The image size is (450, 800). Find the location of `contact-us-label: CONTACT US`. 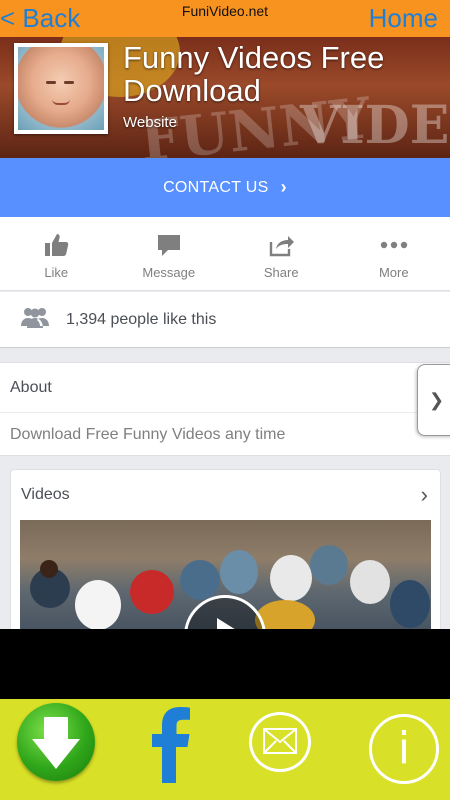

contact-us-label: CONTACT US is located at coordinates (216, 187).